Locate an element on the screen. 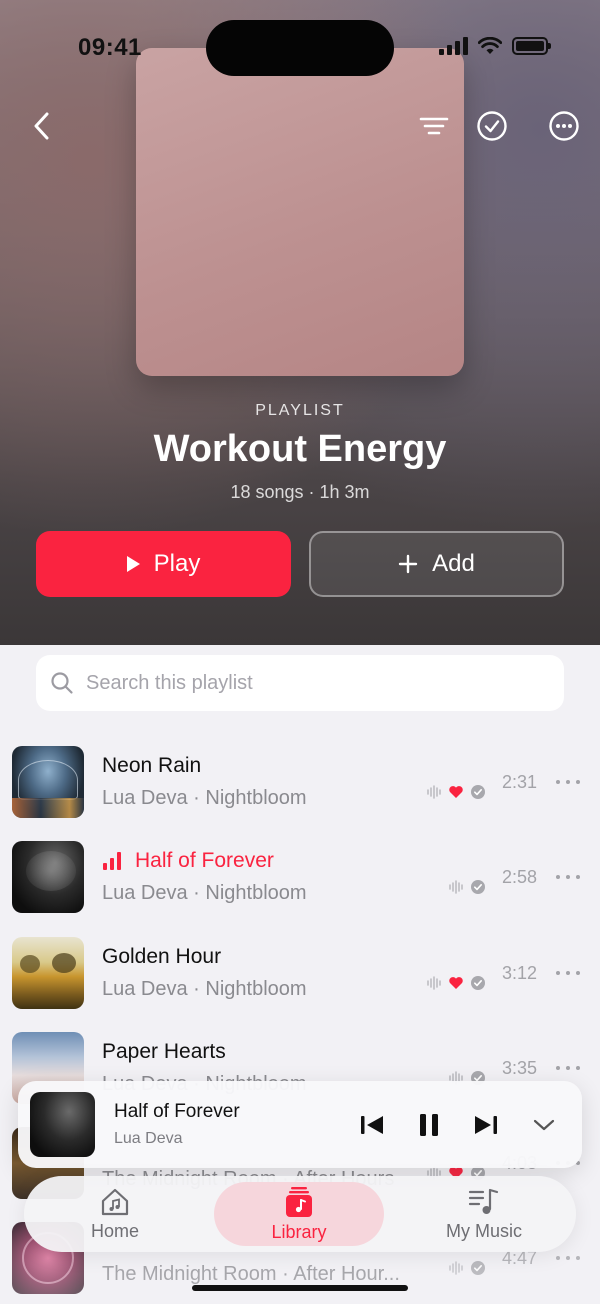  collapse-button is located at coordinates (544, 1125).